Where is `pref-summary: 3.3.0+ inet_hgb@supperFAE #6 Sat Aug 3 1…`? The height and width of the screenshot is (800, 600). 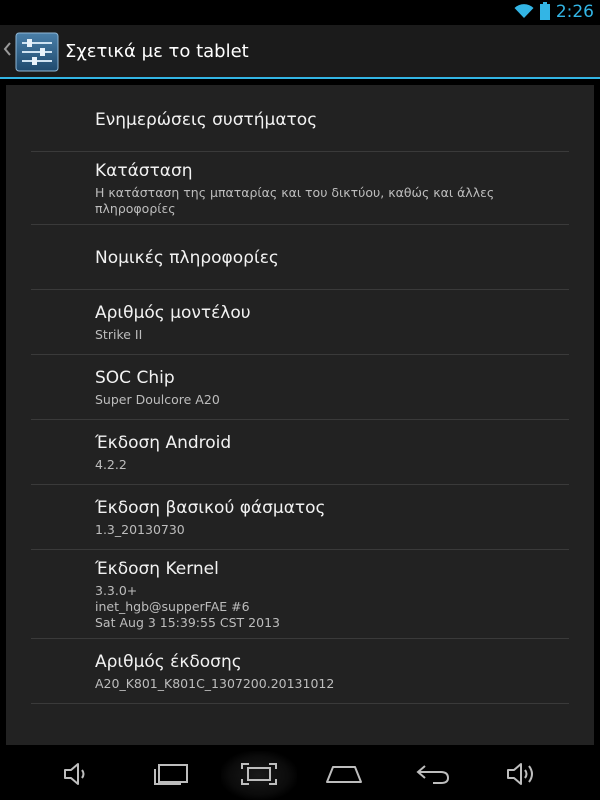
pref-summary: 3.3.0+ inet_hgb@supperFAE #6 Sat Aug 3 1… is located at coordinates (187, 606).